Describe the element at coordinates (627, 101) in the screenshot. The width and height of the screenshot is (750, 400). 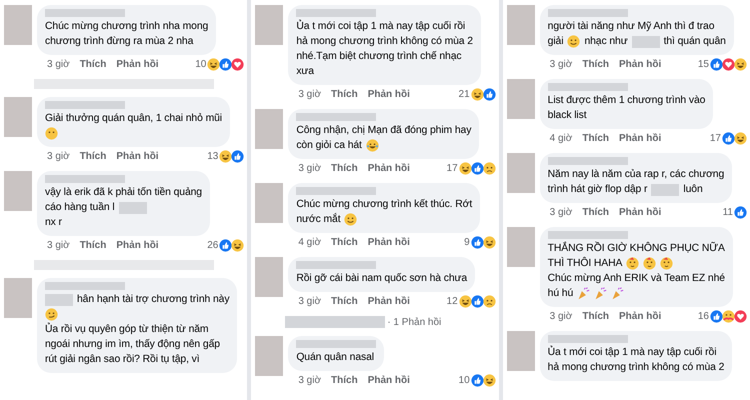
I see `comment-text: List được thêm 1 chương trình vào` at that location.